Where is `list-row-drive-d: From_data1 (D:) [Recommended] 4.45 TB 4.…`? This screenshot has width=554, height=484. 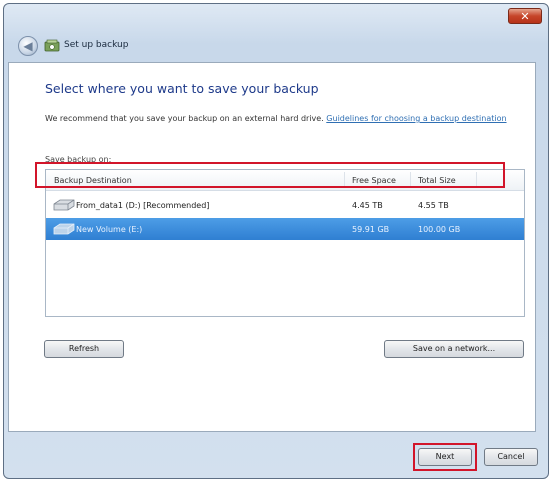 list-row-drive-d: From_data1 (D:) [Recommended] 4.45 TB 4.… is located at coordinates (285, 205).